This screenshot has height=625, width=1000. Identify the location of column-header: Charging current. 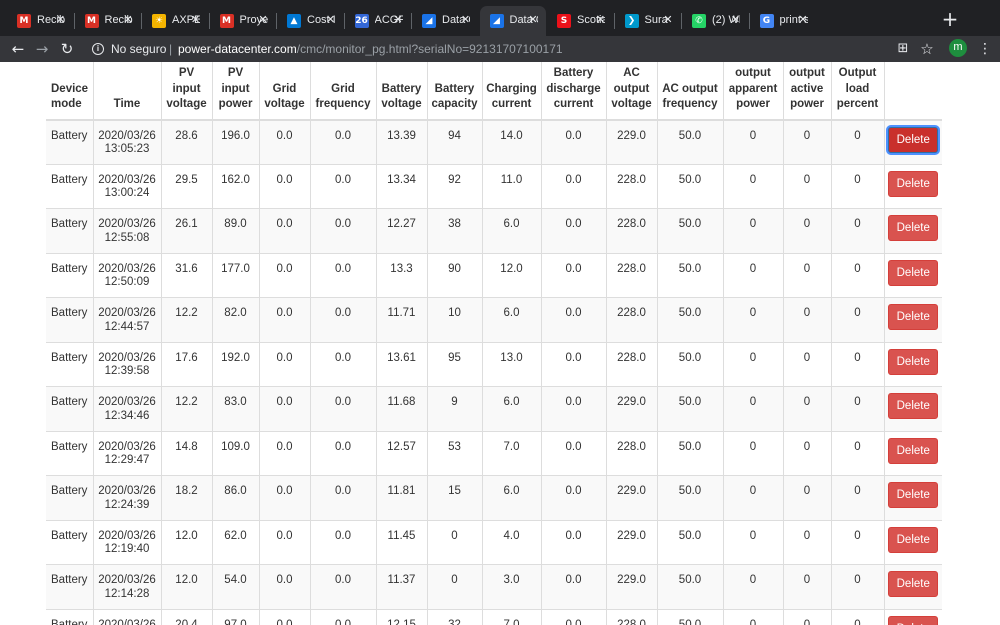
(511, 91).